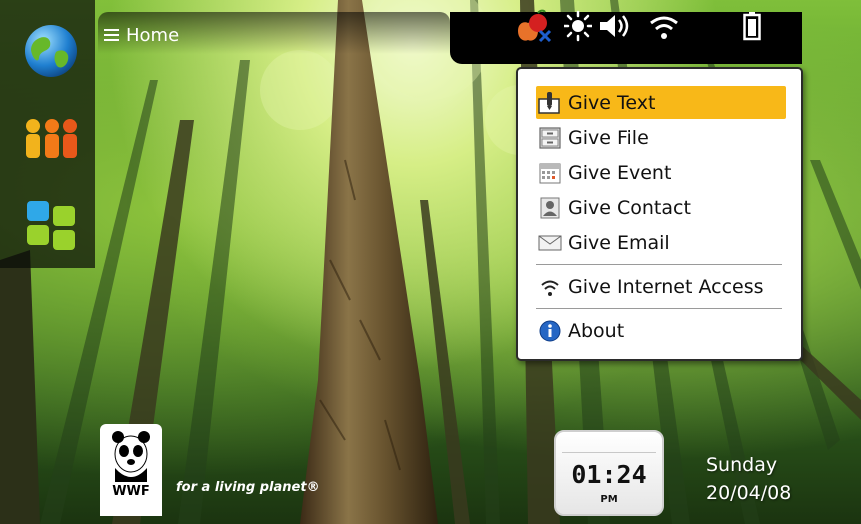 The image size is (861, 524). Describe the element at coordinates (661, 102) in the screenshot. I see `menu-item-give-text: Give Text` at that location.